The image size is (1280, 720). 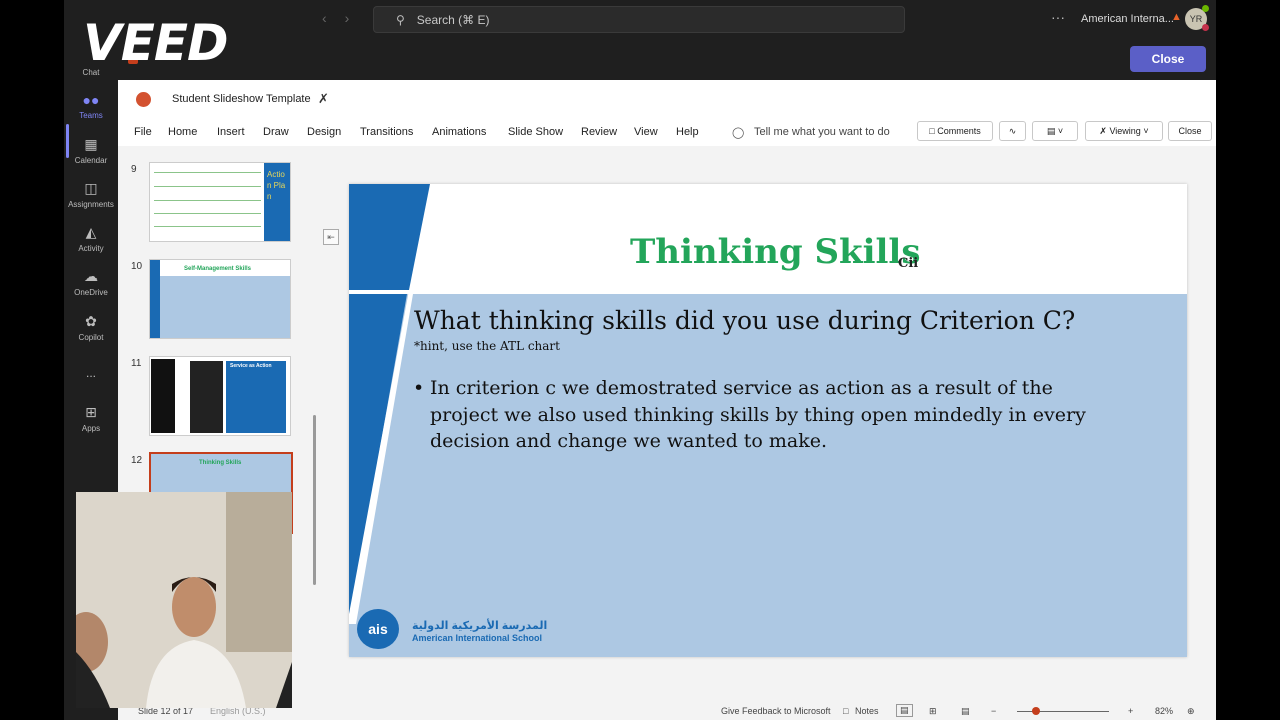 I want to click on warning-icon: ▲, so click(x=1176, y=17).